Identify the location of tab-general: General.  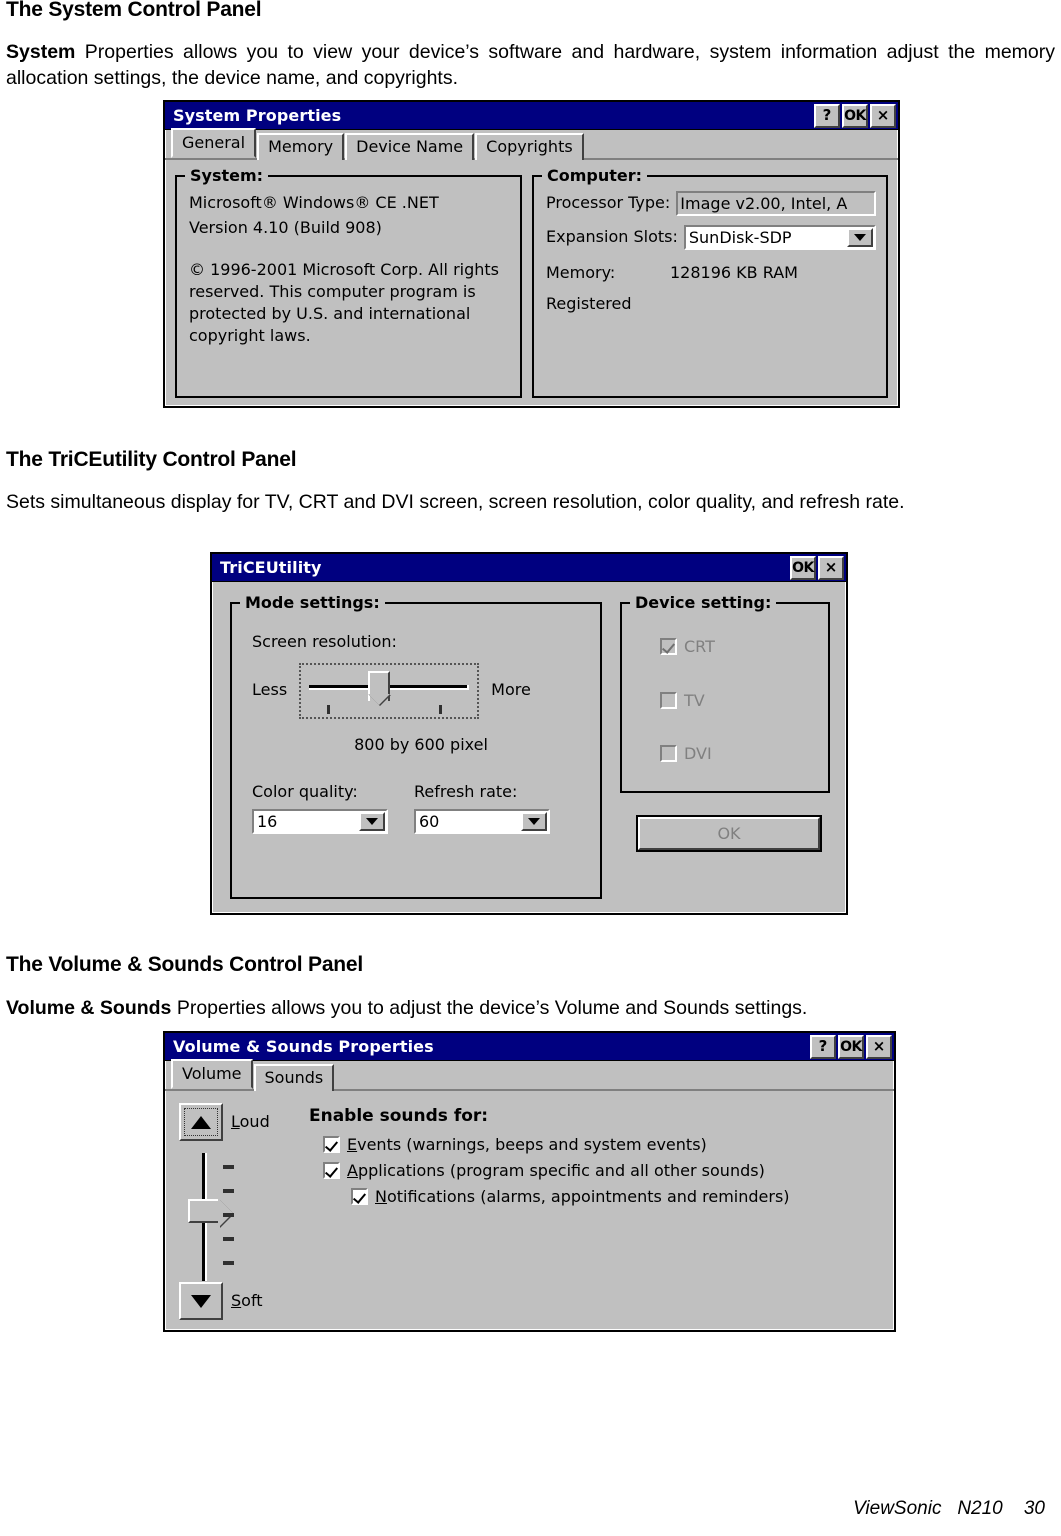
(214, 143).